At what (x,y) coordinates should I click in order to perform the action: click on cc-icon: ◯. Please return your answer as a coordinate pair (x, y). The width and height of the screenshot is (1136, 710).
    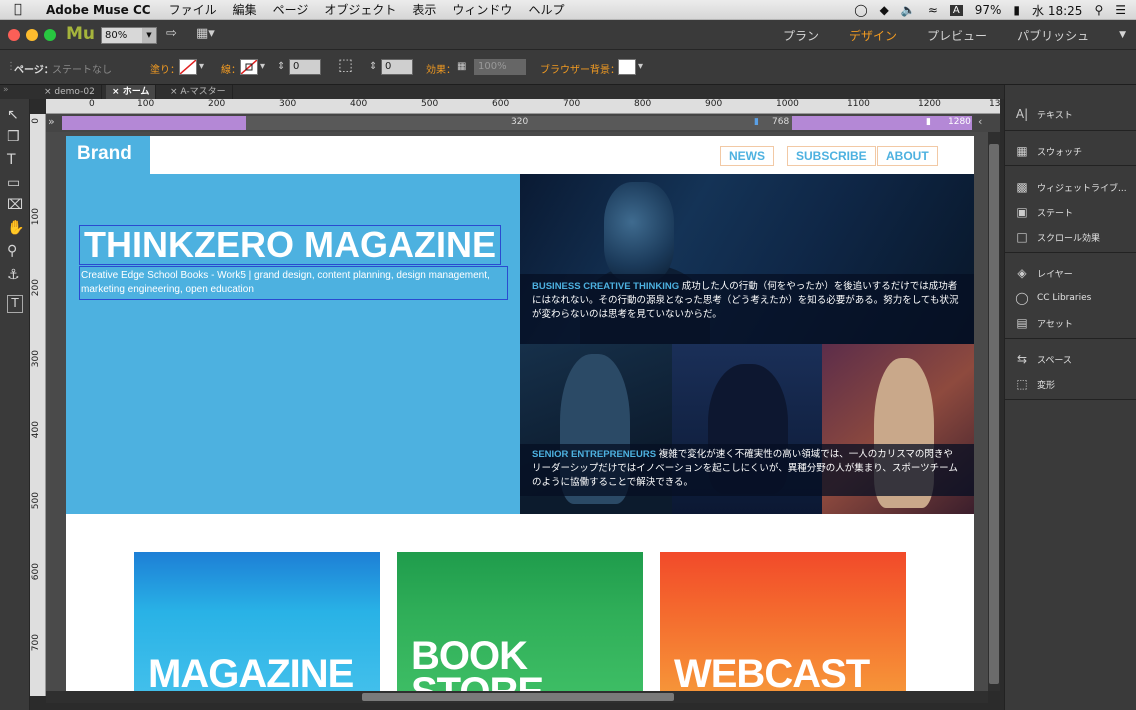
    Looking at the image, I should click on (860, 10).